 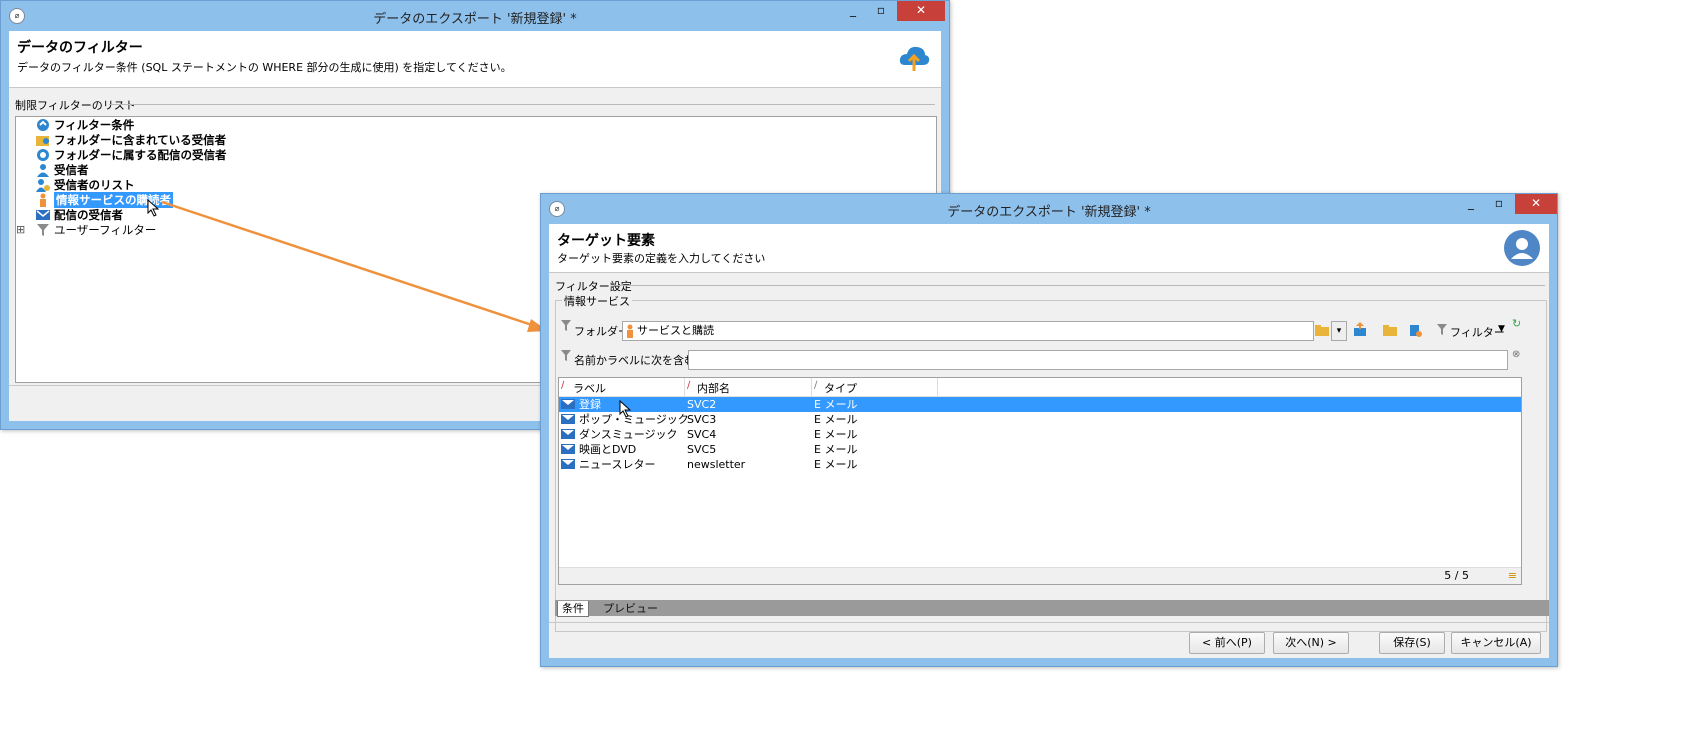 I want to click on table-row: ニュースレター newsletter E メール, so click(x=1040, y=464).